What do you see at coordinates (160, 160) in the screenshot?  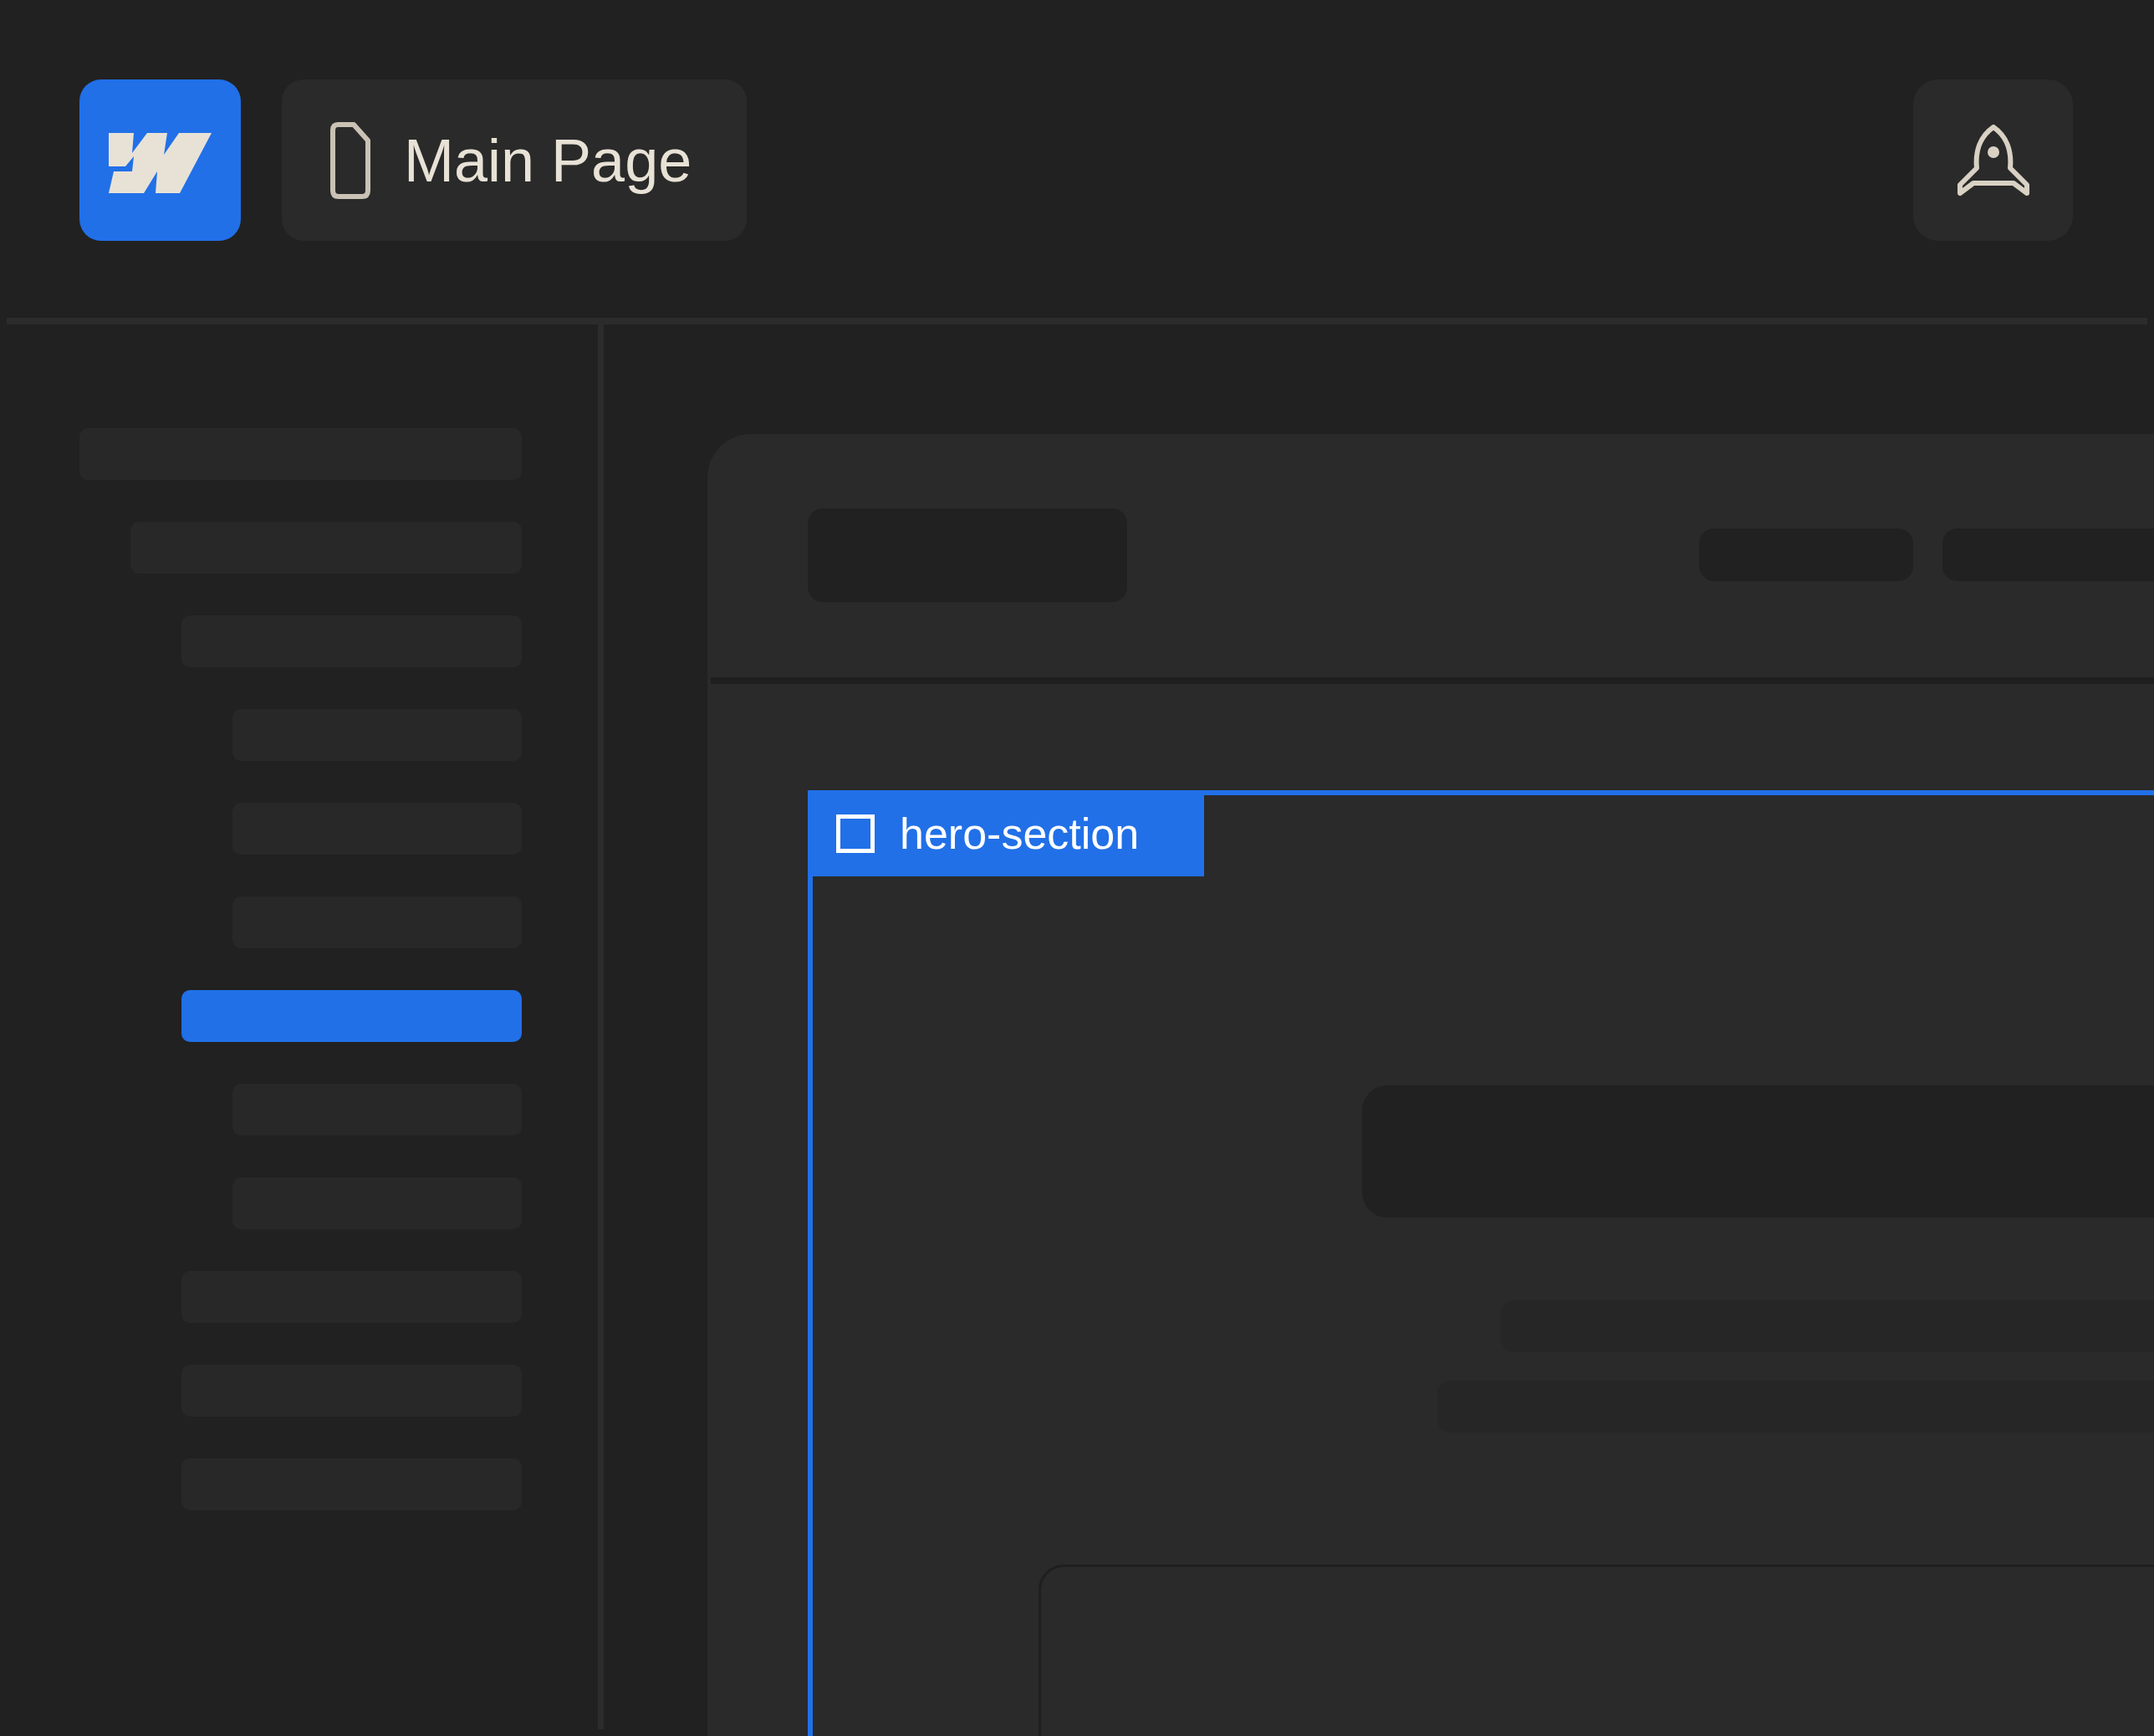 I see `app-logo` at bounding box center [160, 160].